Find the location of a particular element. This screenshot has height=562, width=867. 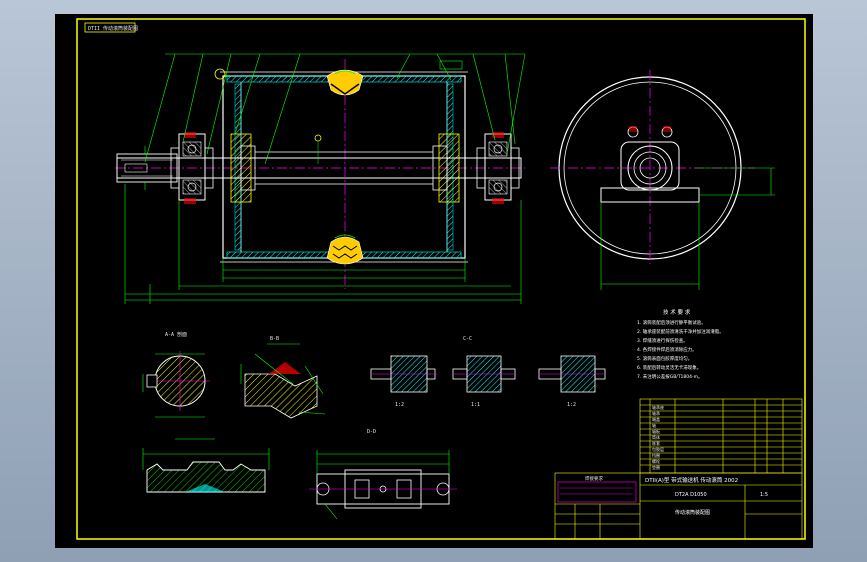

tech-title: 技 术 要 求 is located at coordinates (677, 312).